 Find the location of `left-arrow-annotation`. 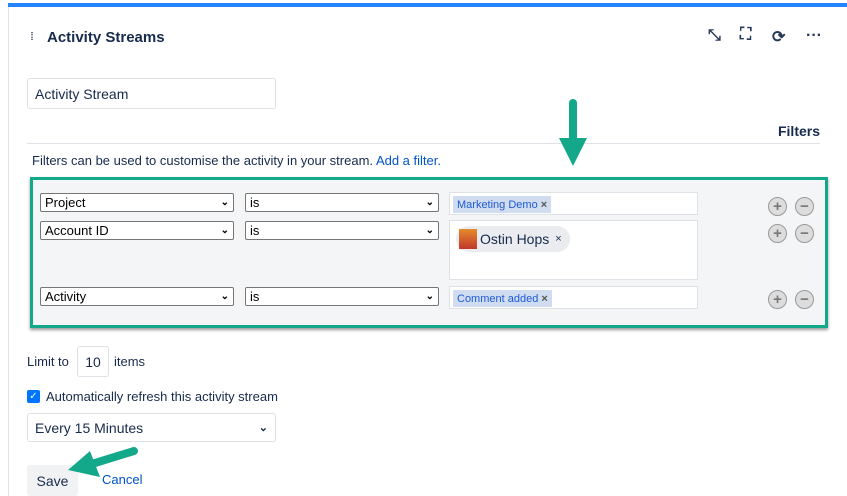

left-arrow-annotation is located at coordinates (103, 462).